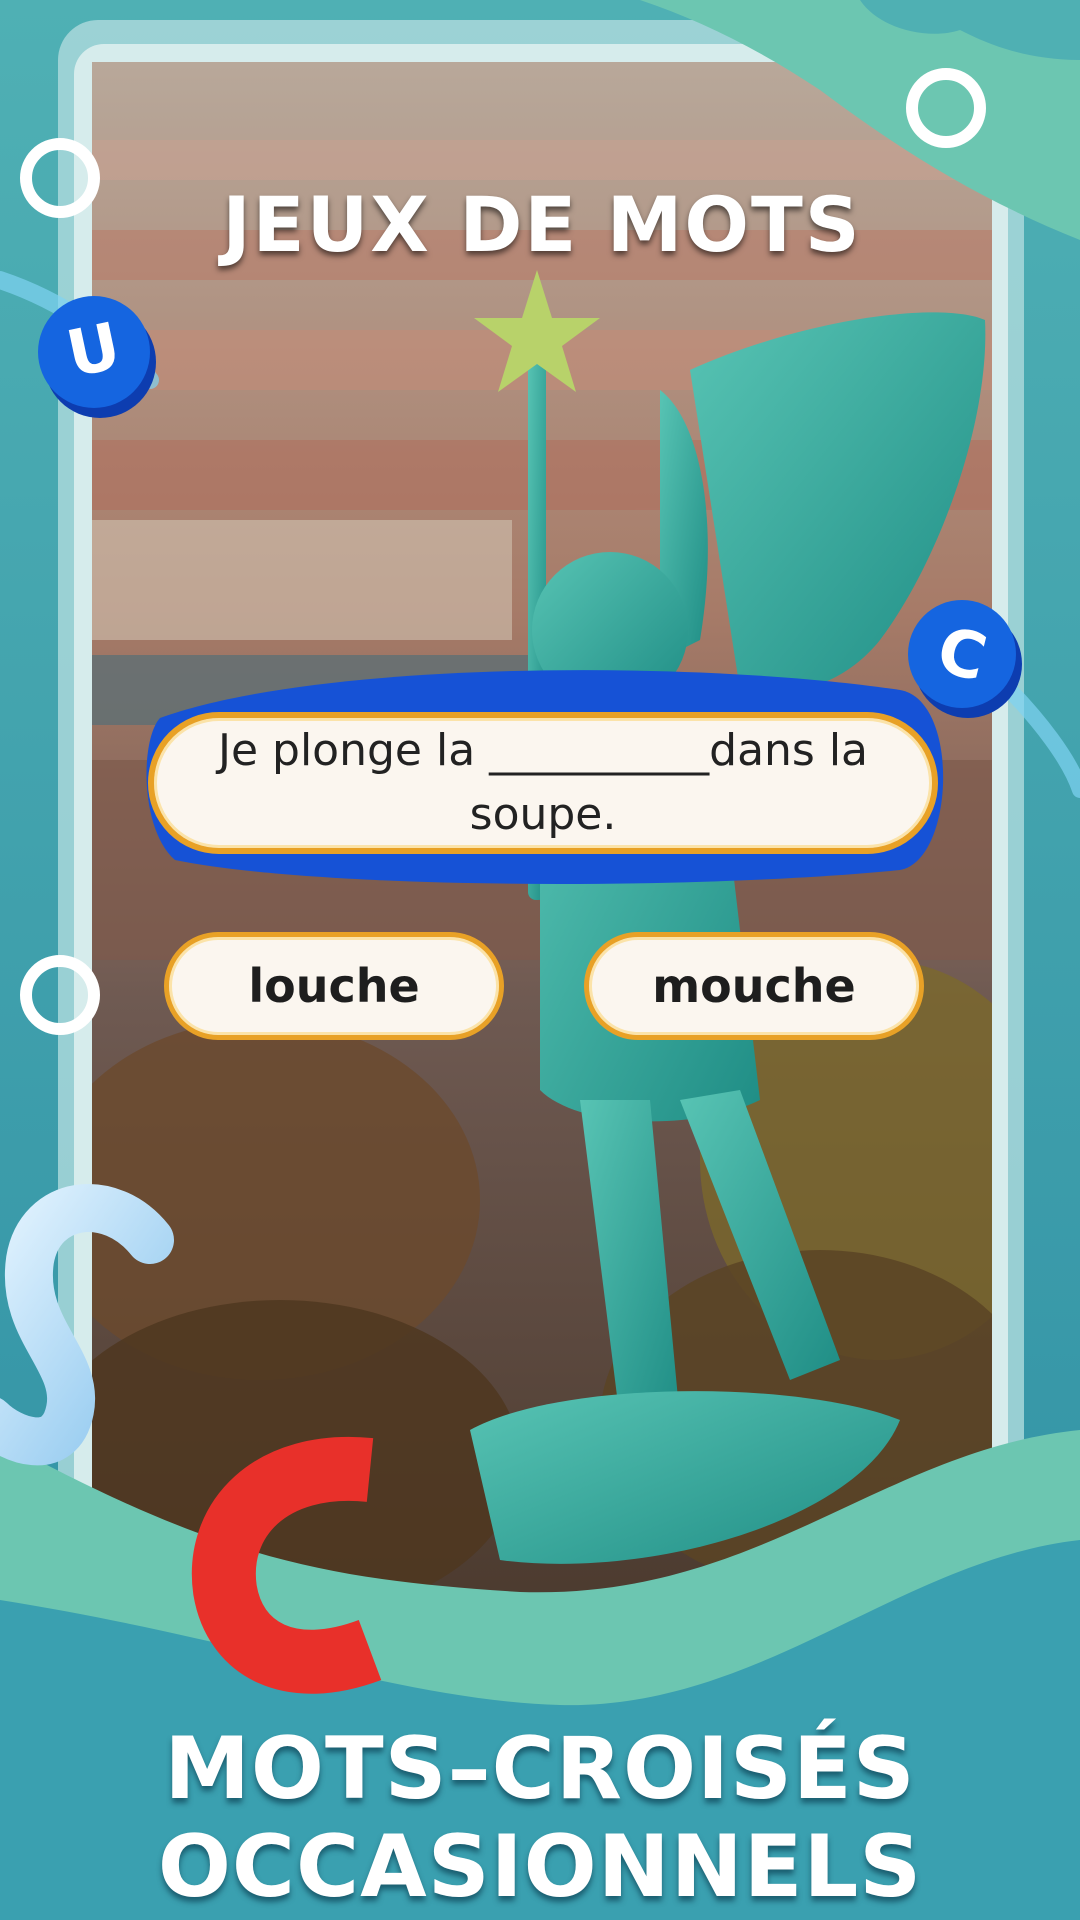  Describe the element at coordinates (540, 1769) in the screenshot. I see `footer-title-line1: MOTS–CROISÉS` at that location.